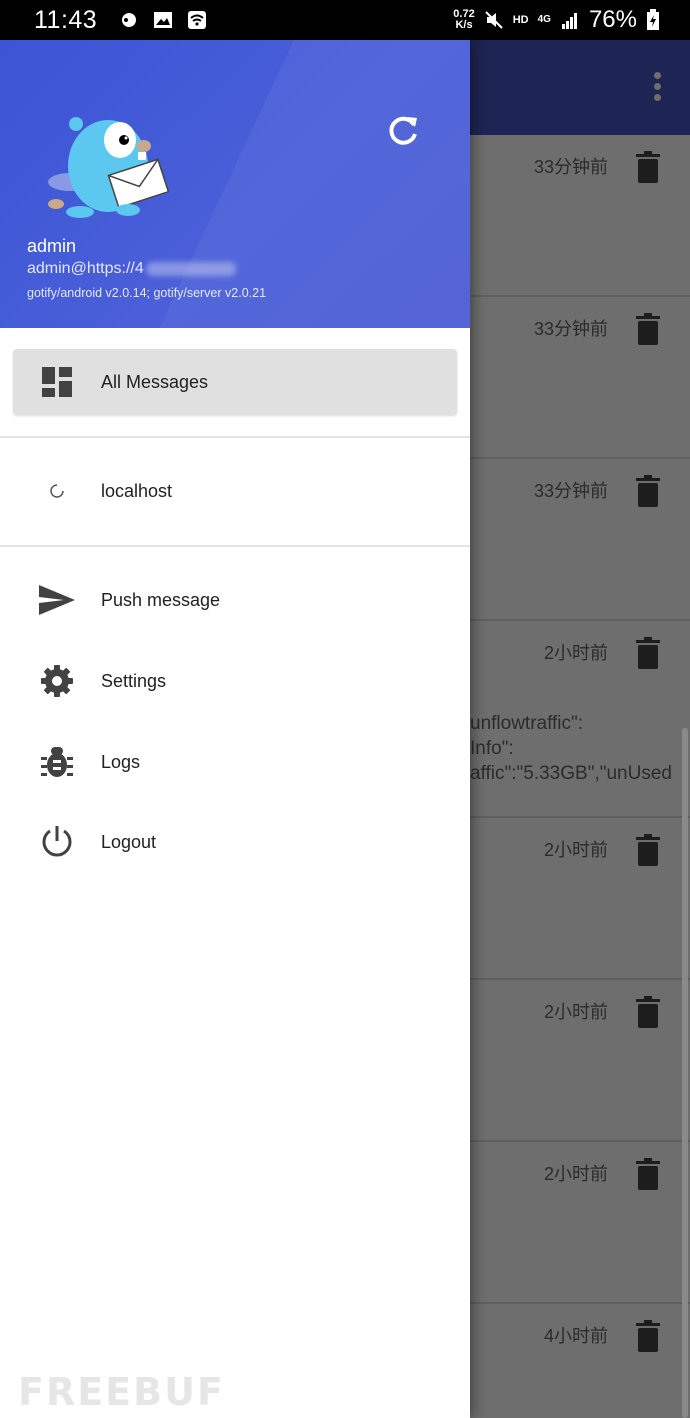 This screenshot has width=690, height=1418. Describe the element at coordinates (121, 761) in the screenshot. I see `nav-label: Logs` at that location.